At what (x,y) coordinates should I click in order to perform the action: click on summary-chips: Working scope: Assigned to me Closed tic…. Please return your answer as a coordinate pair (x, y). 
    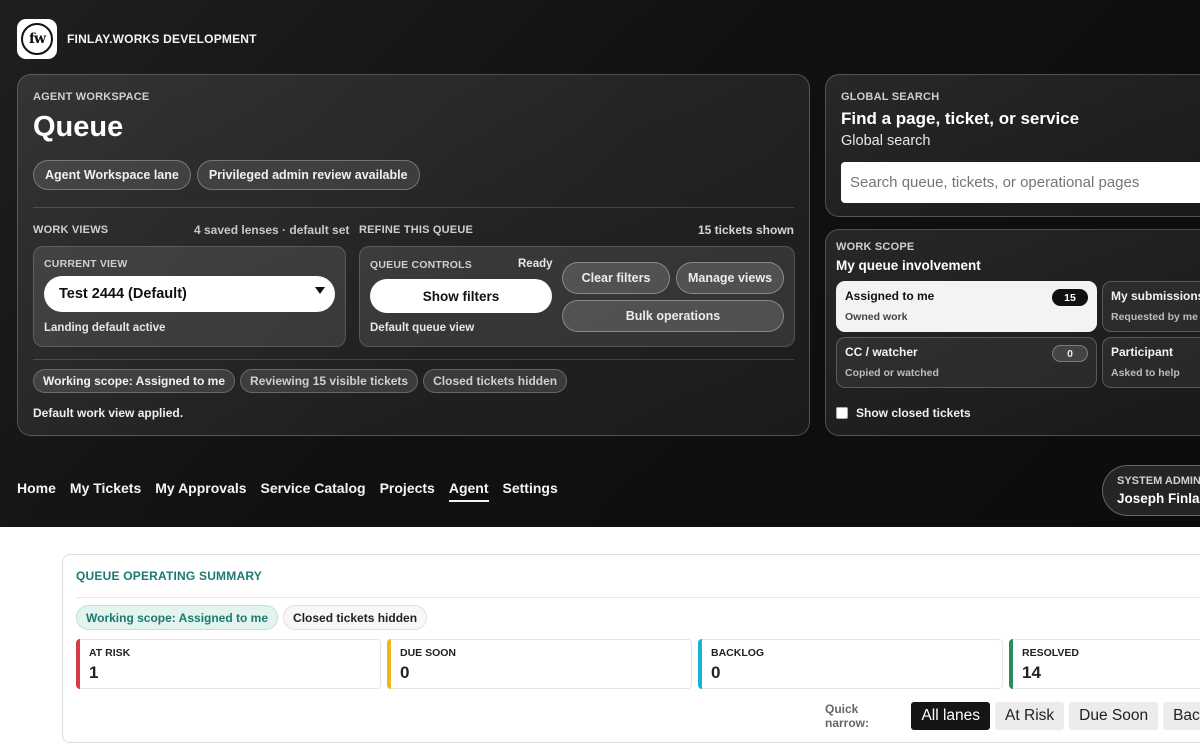
    Looking at the image, I should click on (252, 617).